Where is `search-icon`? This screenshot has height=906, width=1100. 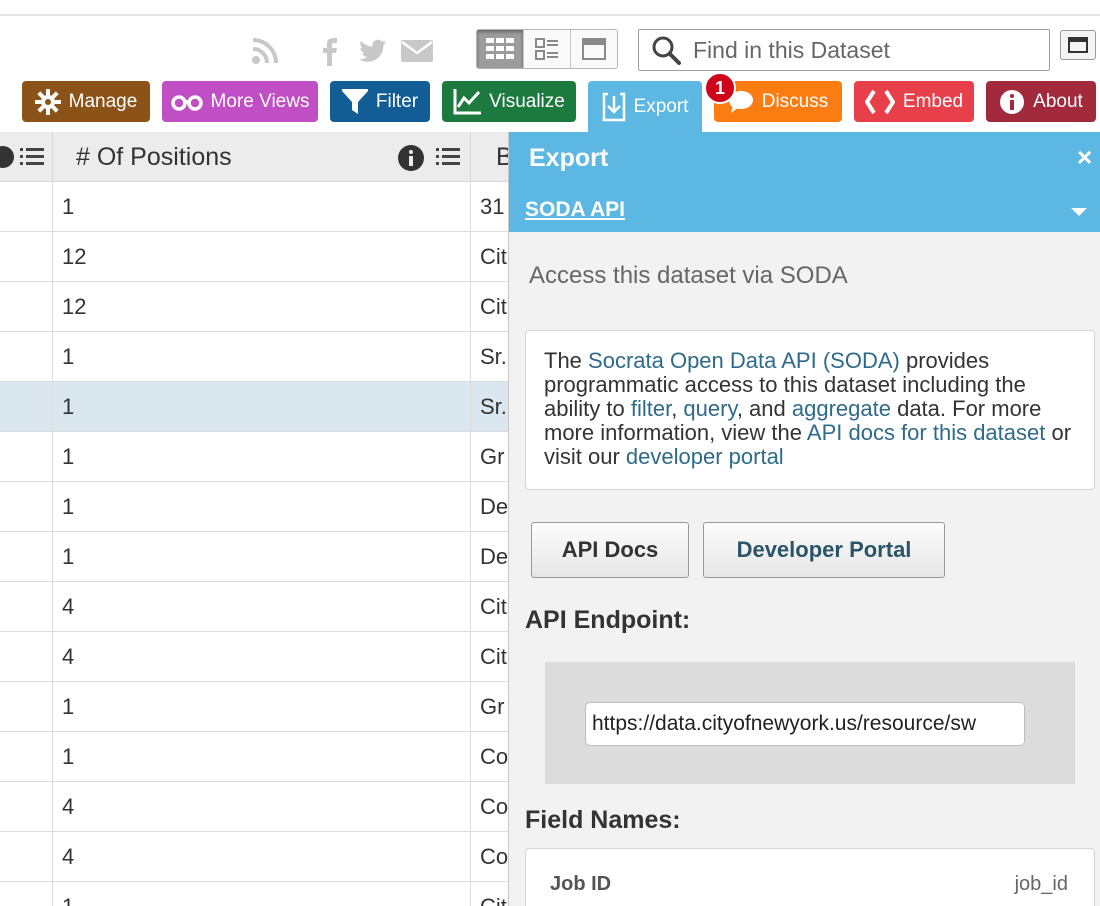
search-icon is located at coordinates (666, 50).